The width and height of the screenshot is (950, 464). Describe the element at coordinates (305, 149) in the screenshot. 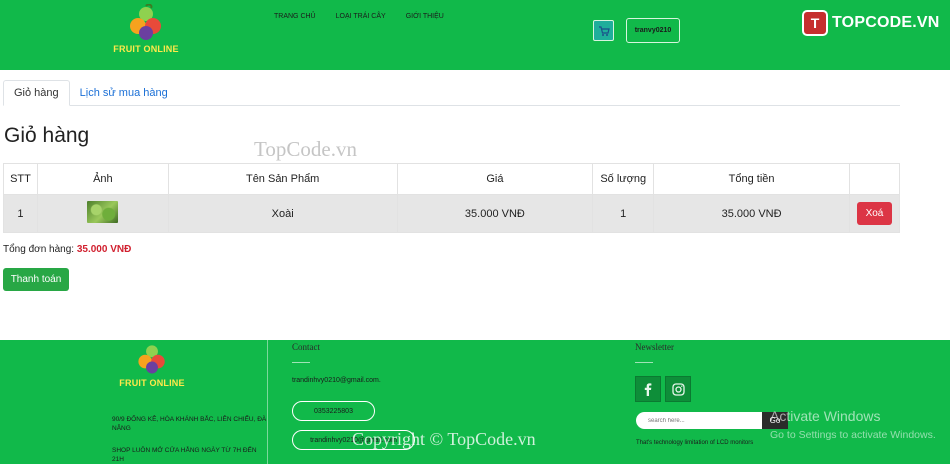

I see `watermark-text: TopCode.vn` at that location.